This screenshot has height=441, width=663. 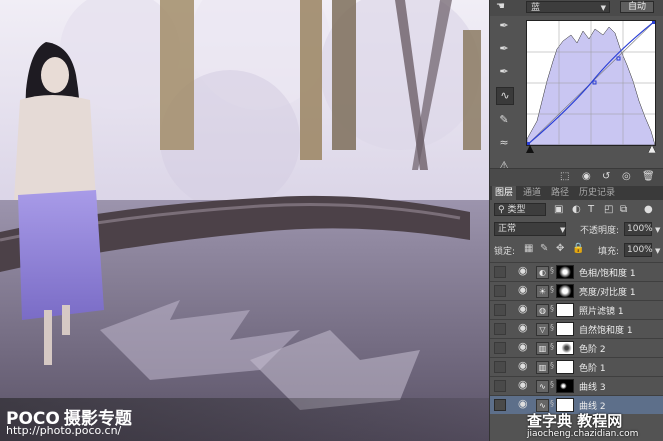 I want to click on tab-channels: 通道, so click(x=532, y=193).